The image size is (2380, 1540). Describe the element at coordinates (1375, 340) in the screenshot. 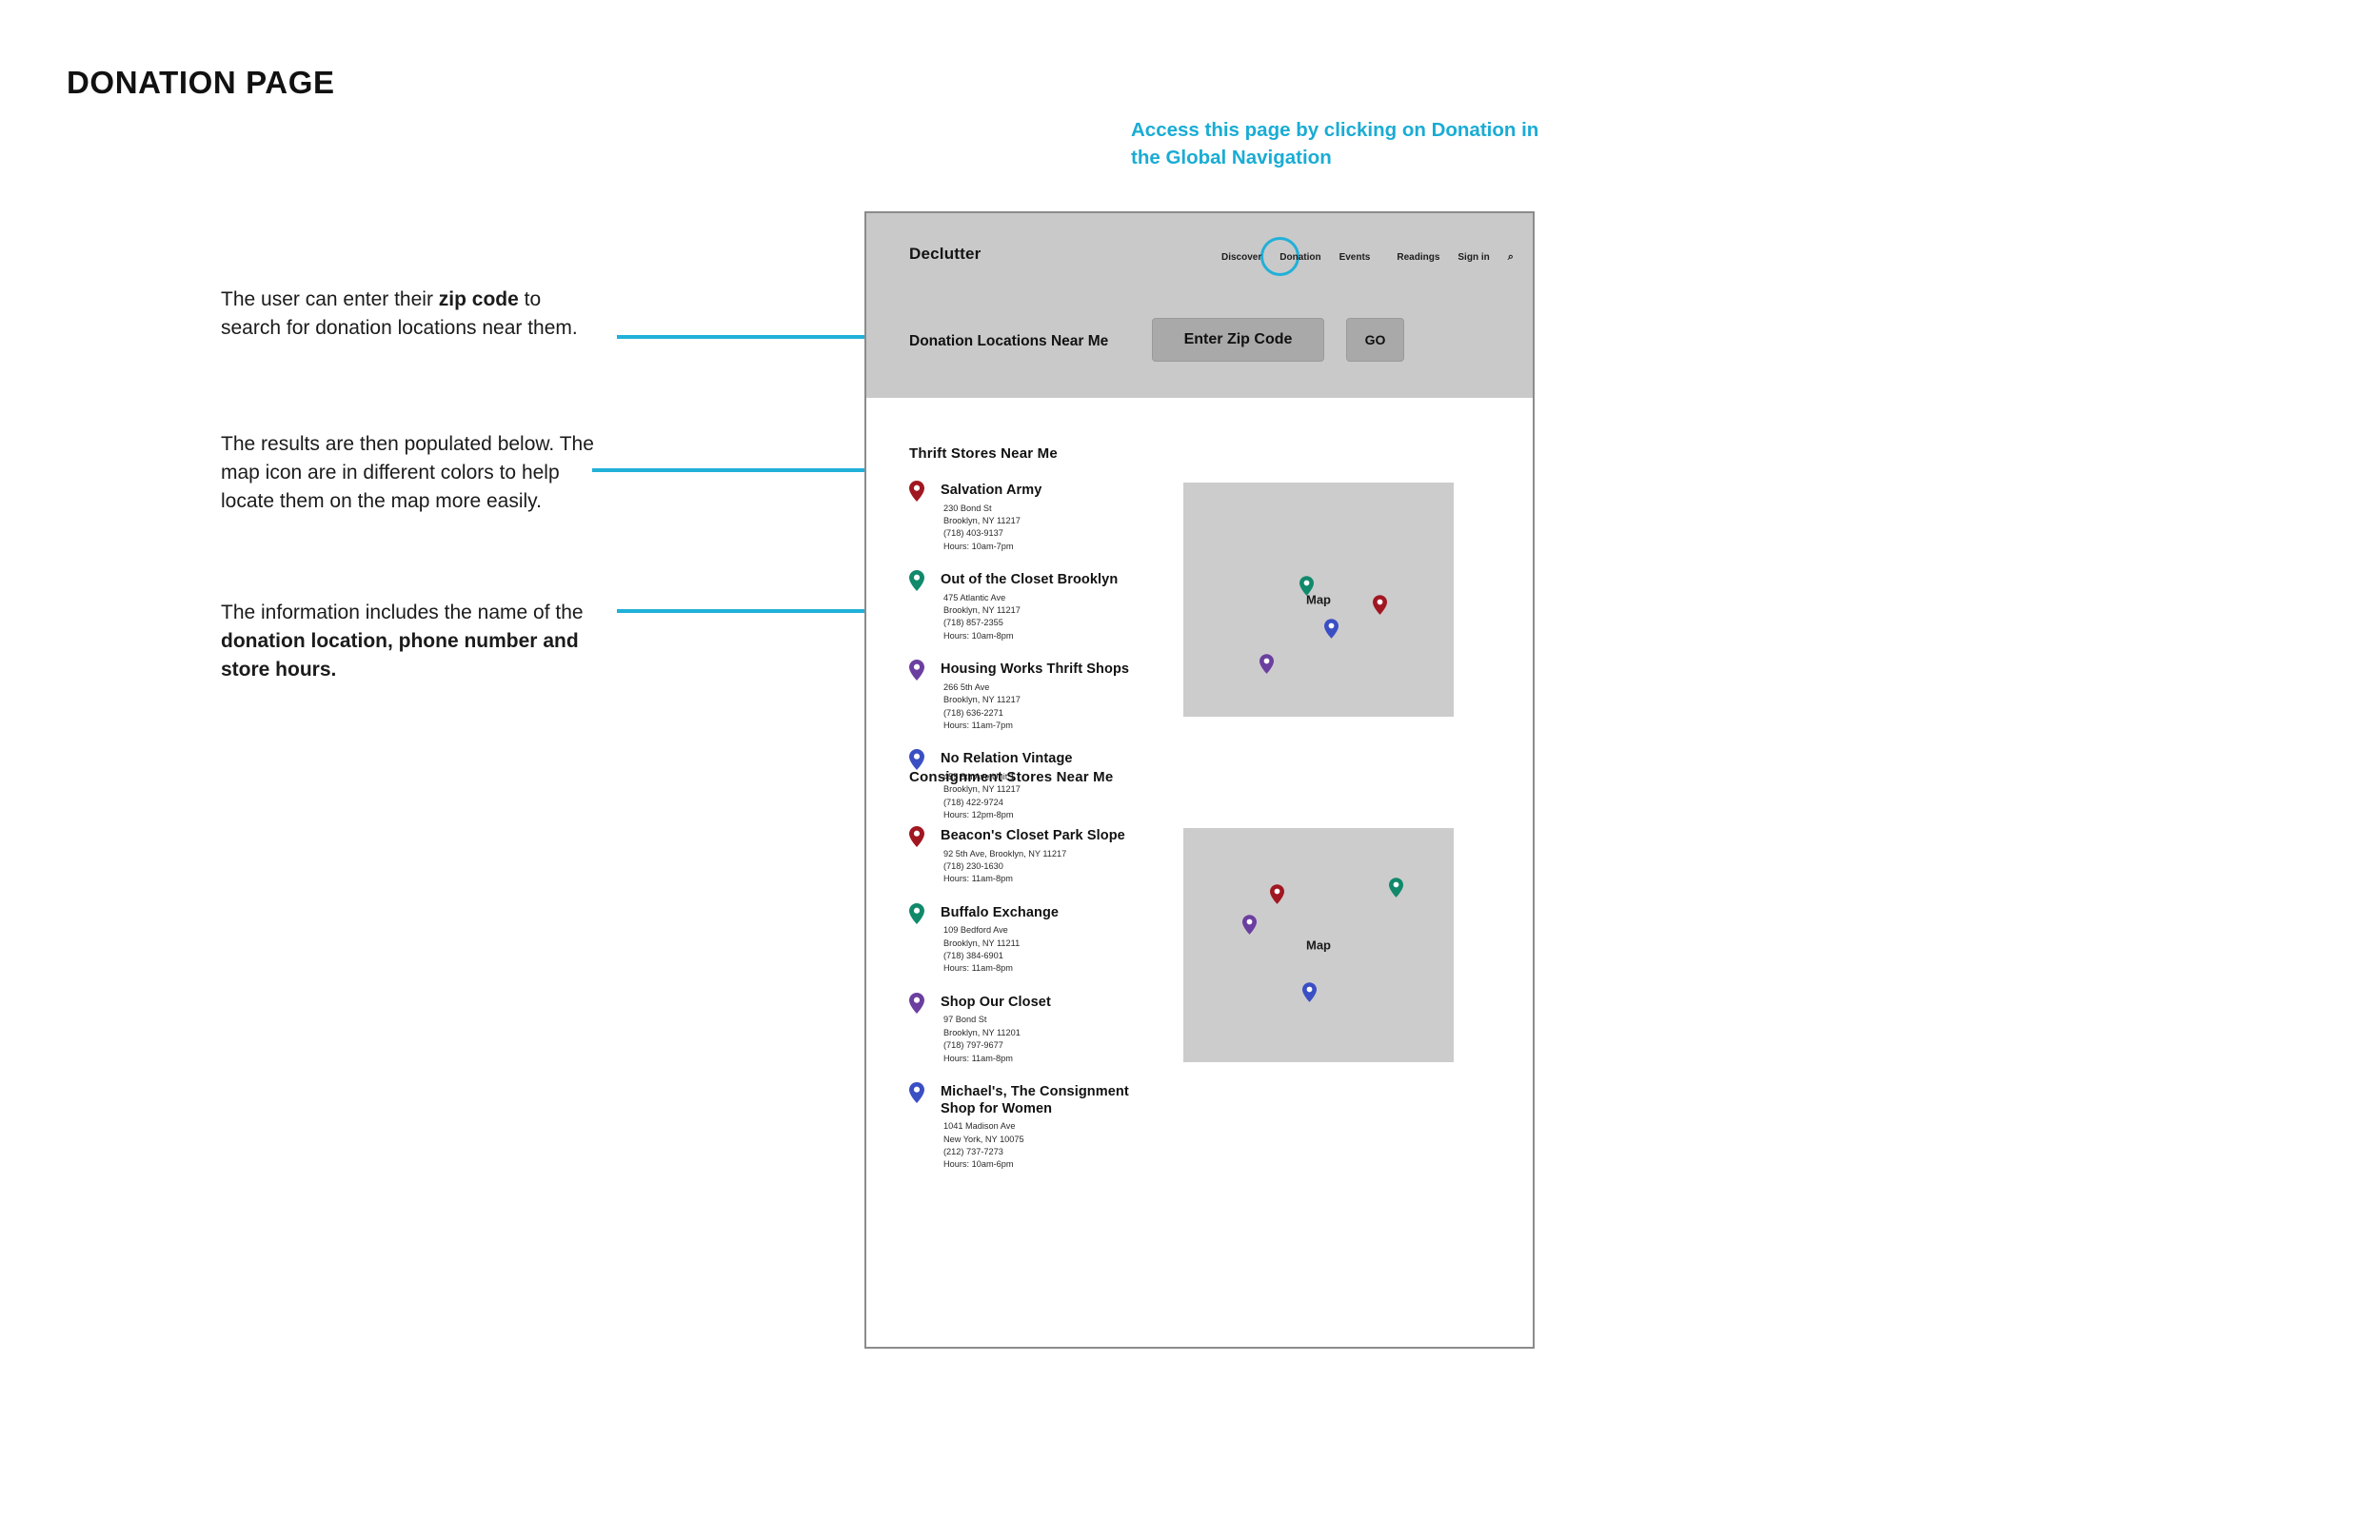

I see `go-button: GO` at that location.